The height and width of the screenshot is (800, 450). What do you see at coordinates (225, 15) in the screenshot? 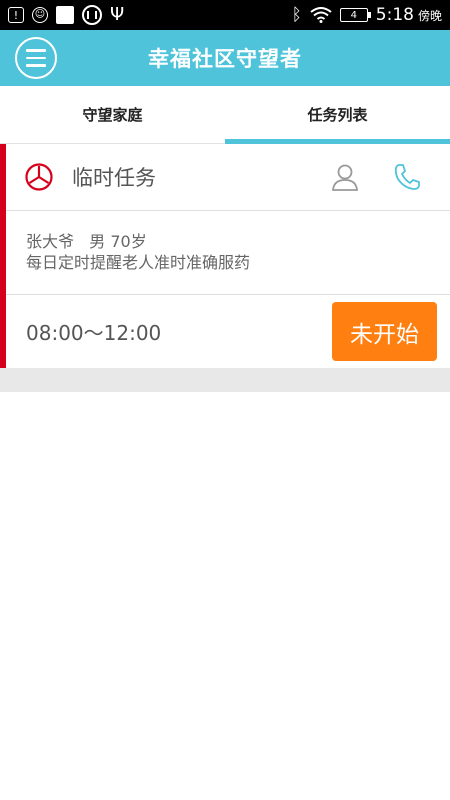
I see `status-bar: ! ☺ Ψ ᛒ 4 5:18 傍晚` at bounding box center [225, 15].